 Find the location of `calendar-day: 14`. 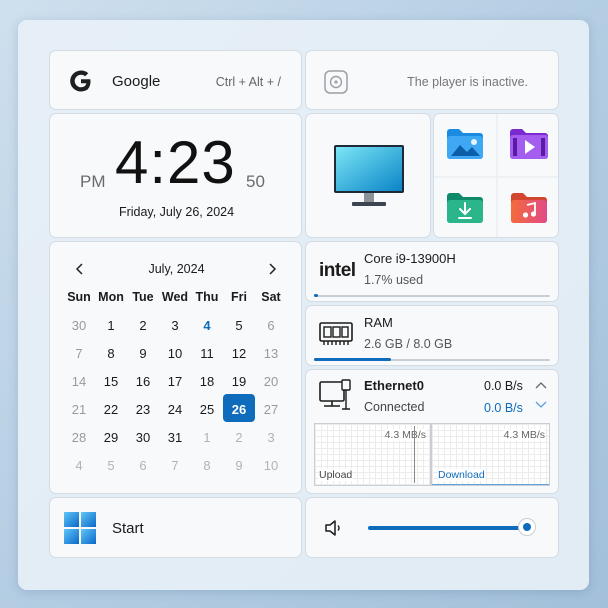

calendar-day: 14 is located at coordinates (79, 381).